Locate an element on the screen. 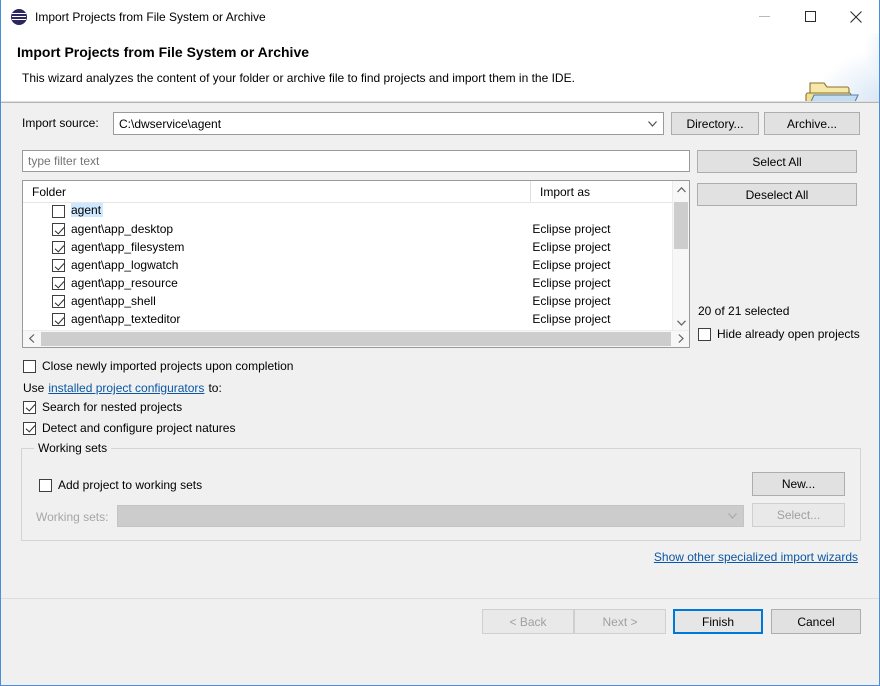 This screenshot has width=880, height=686. close-icon is located at coordinates (856, 16).